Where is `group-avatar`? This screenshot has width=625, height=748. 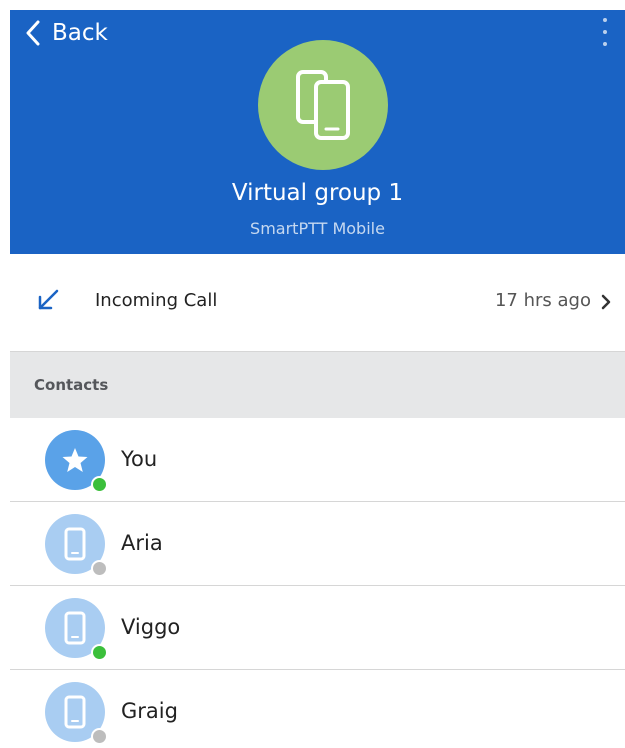 group-avatar is located at coordinates (323, 105).